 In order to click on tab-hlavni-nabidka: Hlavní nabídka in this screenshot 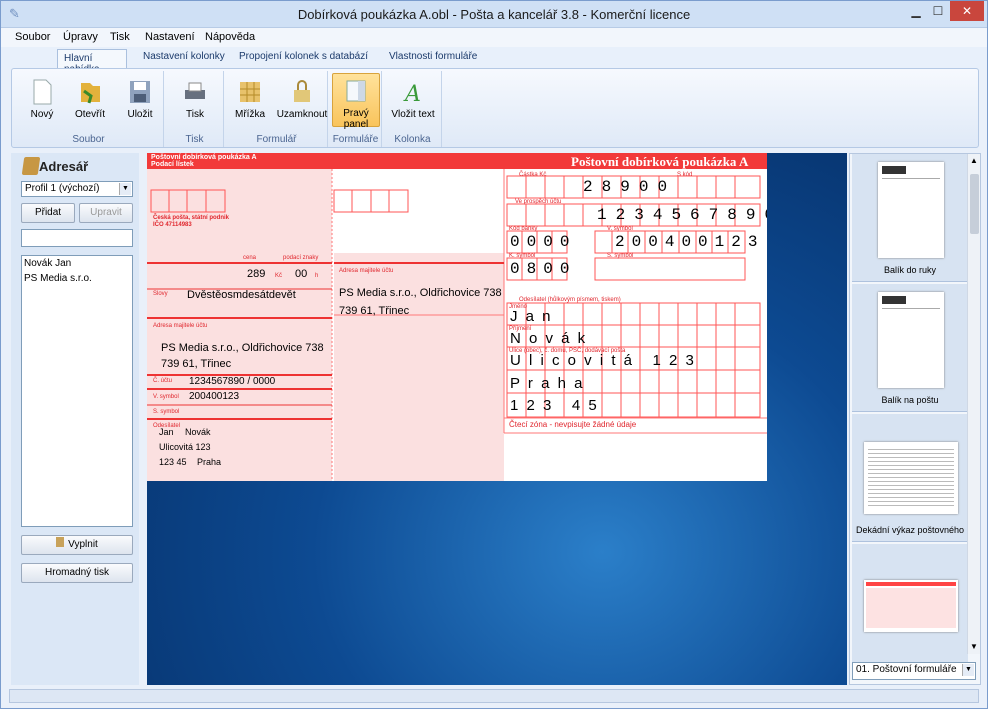, I will do `click(92, 62)`.